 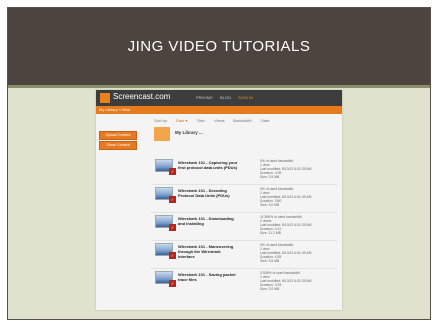 I want to click on sort-label: Sort by:, so click(x=161, y=120).